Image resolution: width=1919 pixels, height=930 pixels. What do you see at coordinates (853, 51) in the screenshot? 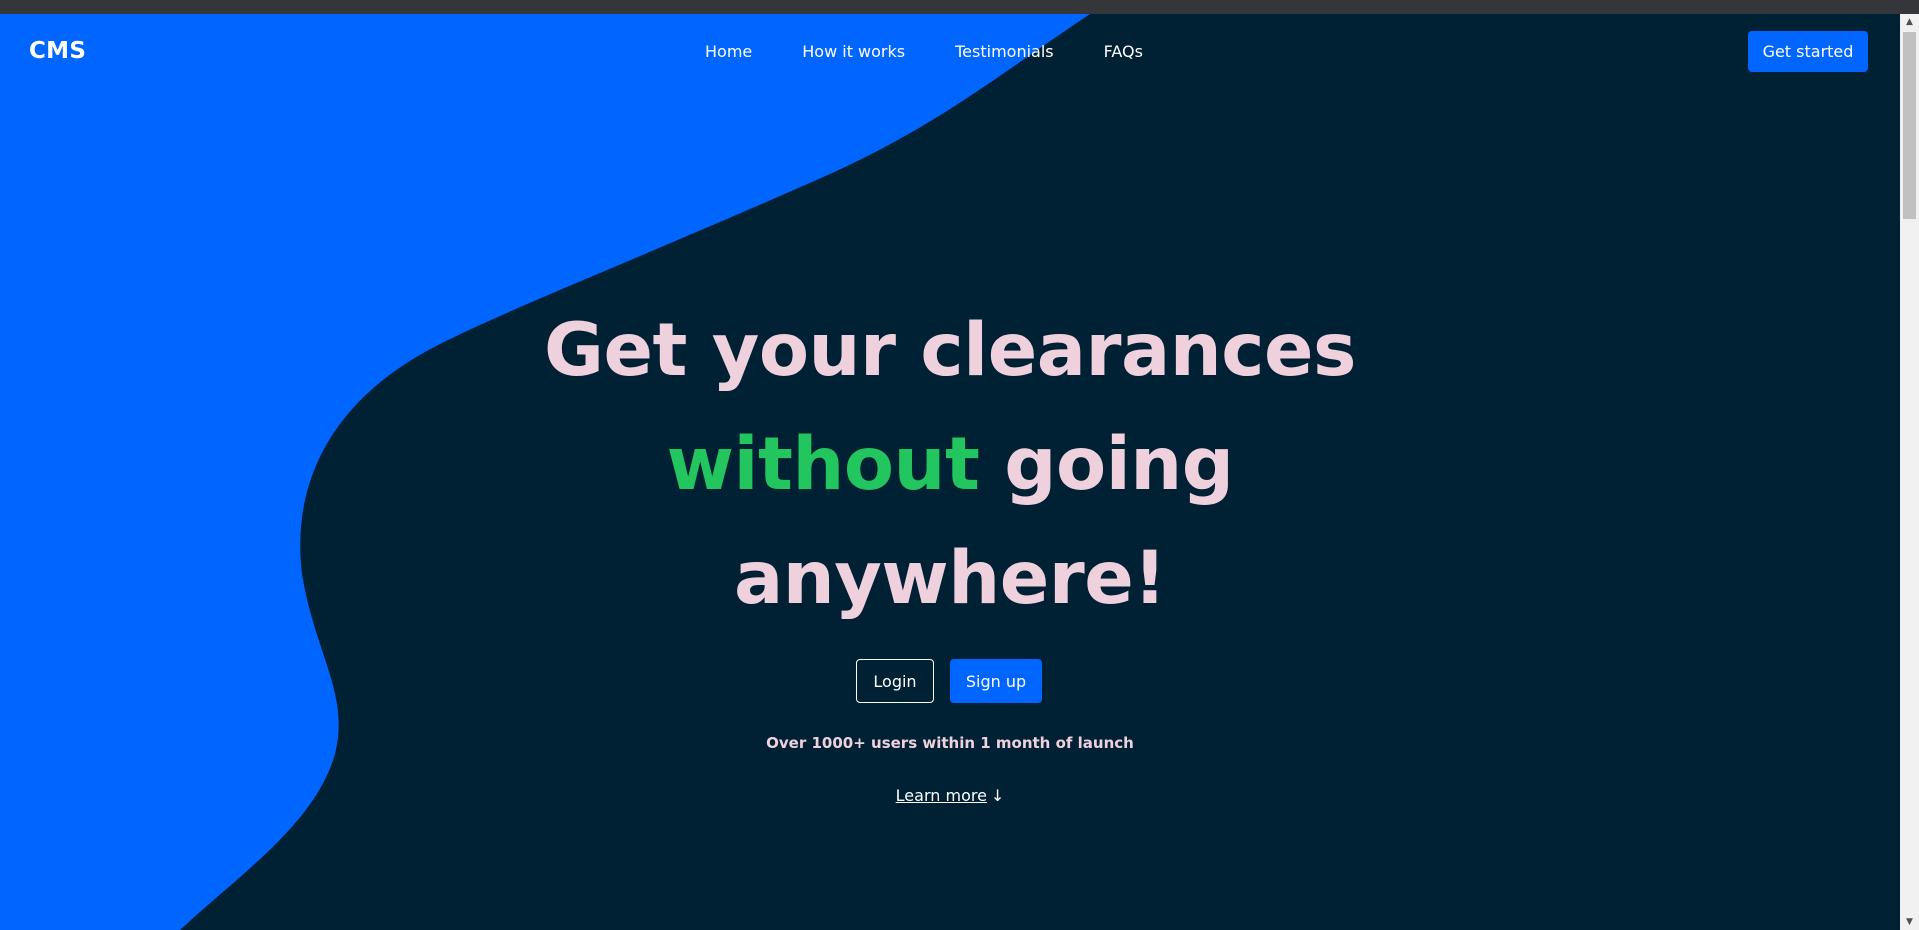
I see `nav-link-how-it-works: How it works` at bounding box center [853, 51].